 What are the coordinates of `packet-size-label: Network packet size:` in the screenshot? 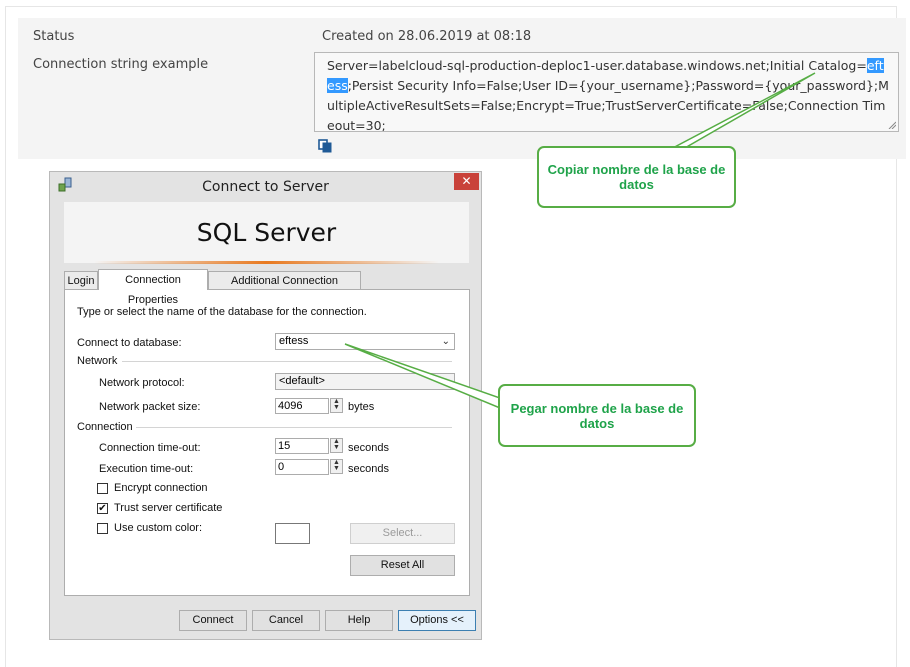 It's located at (150, 407).